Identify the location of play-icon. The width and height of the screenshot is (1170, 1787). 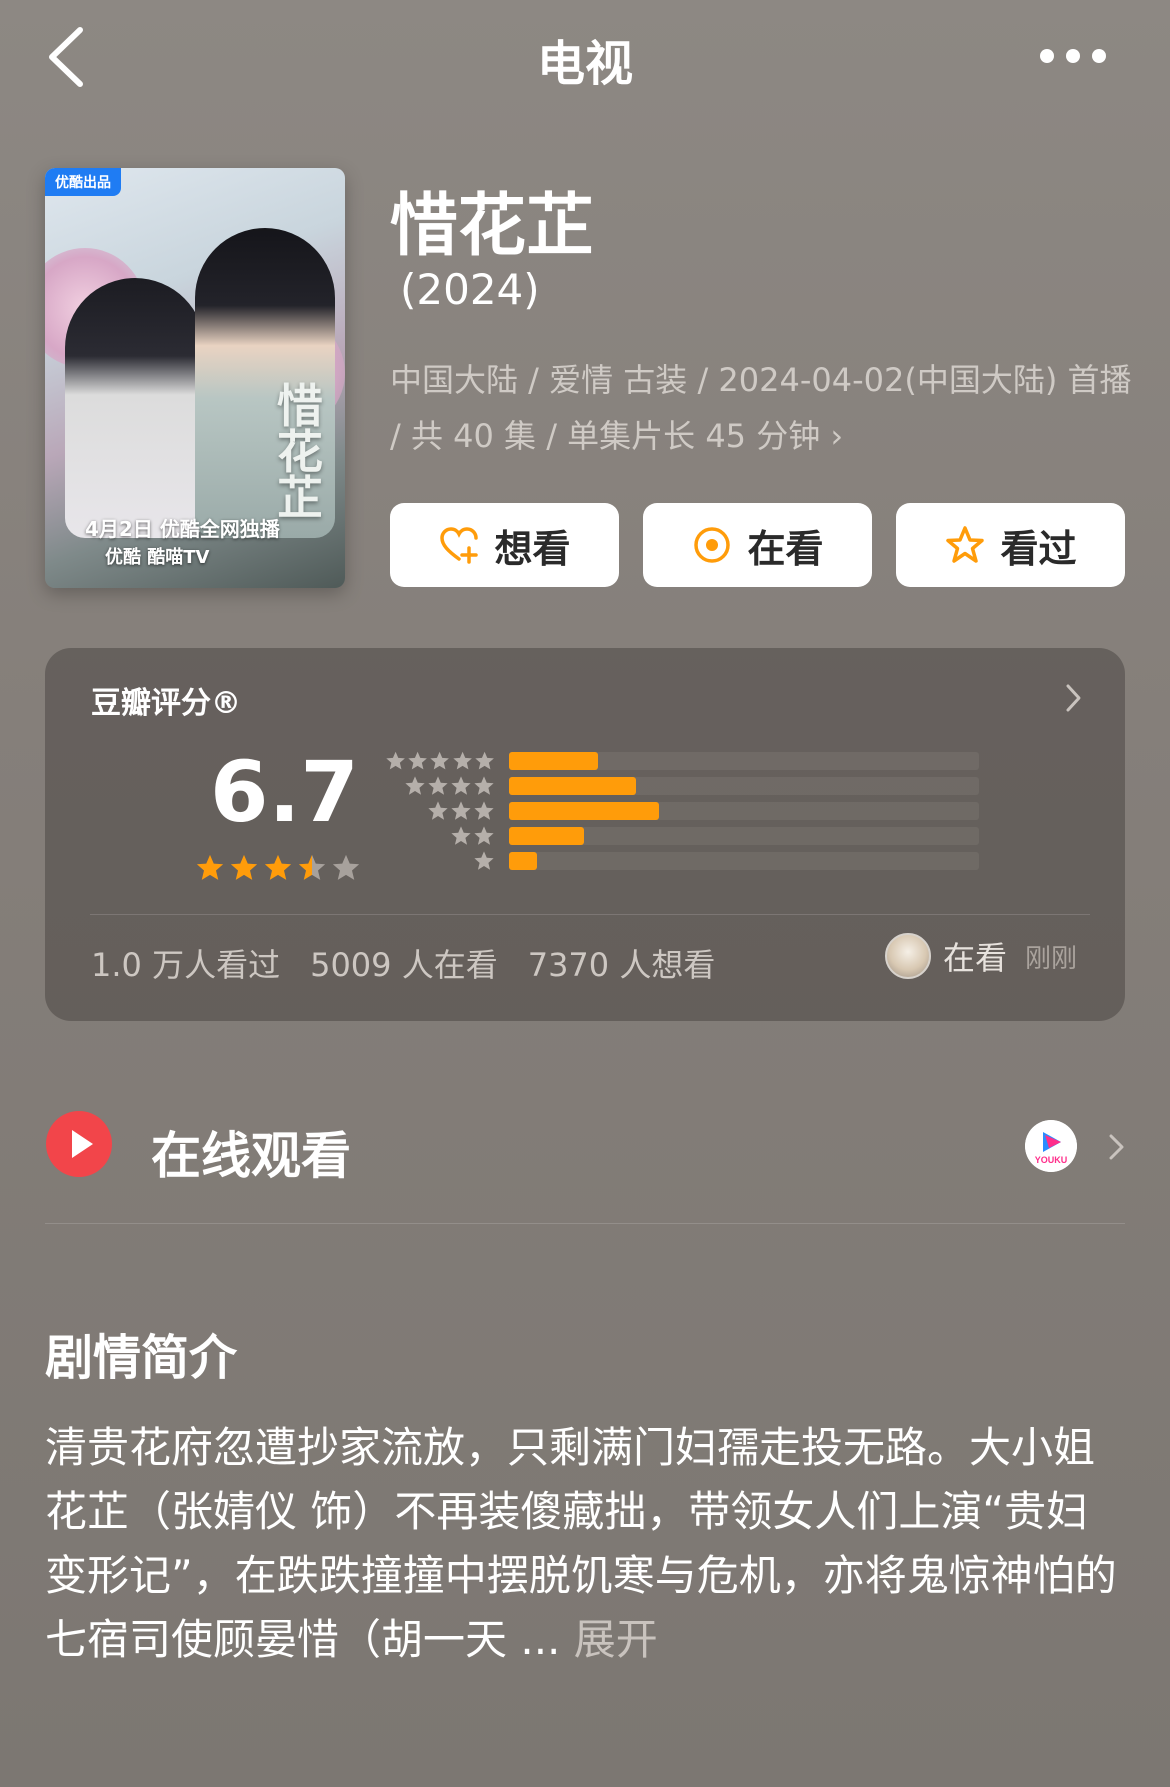
(79, 1144).